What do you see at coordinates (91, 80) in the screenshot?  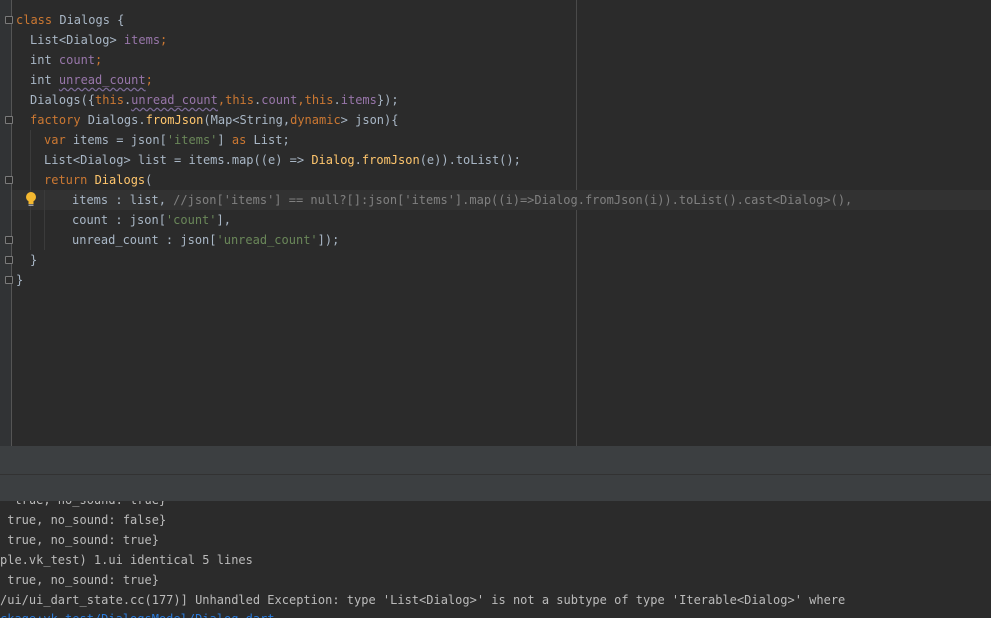 I see `code-line: int unread_count;` at bounding box center [91, 80].